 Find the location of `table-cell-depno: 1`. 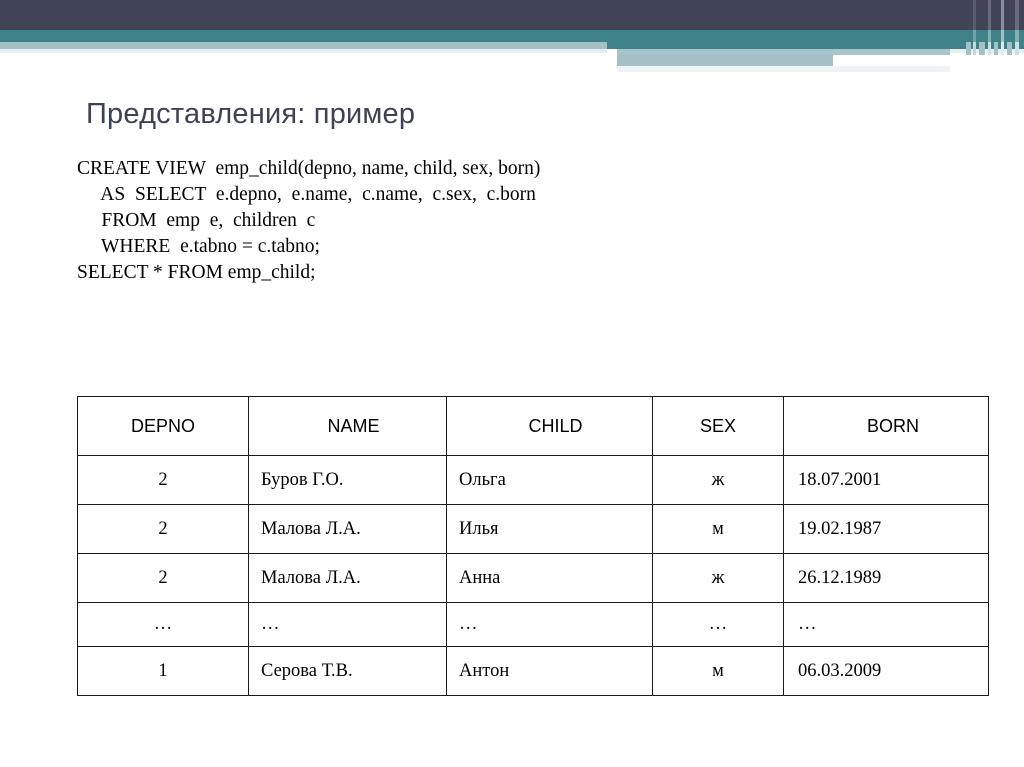

table-cell-depno: 1 is located at coordinates (163, 671).